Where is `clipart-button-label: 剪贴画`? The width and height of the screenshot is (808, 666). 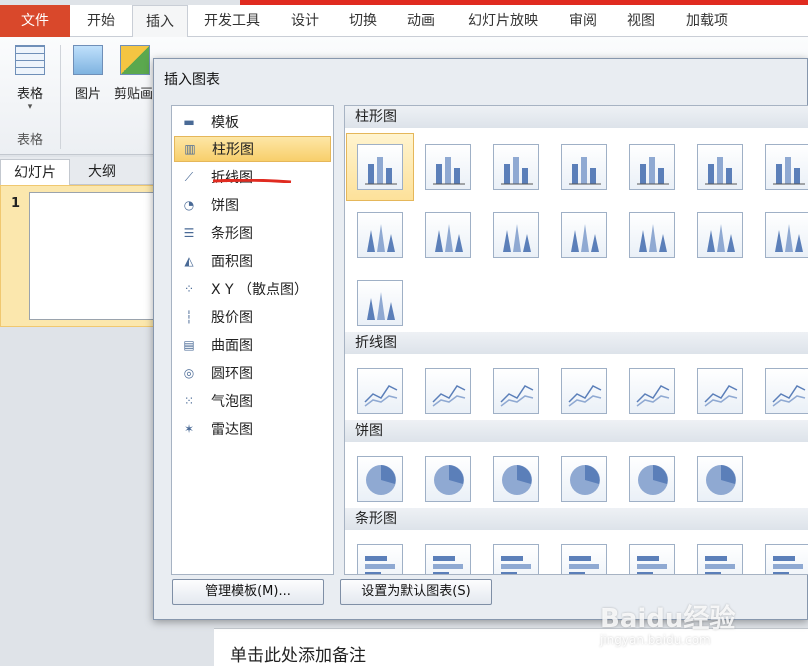
clipart-button-label: 剪贴画 is located at coordinates (134, 94).